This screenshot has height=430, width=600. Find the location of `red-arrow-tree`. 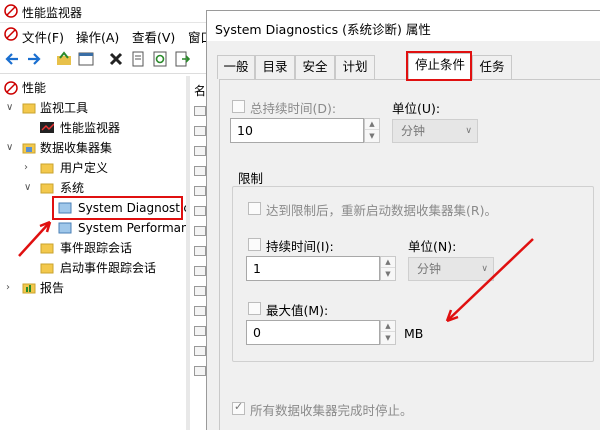

red-arrow-tree is located at coordinates (34, 239).